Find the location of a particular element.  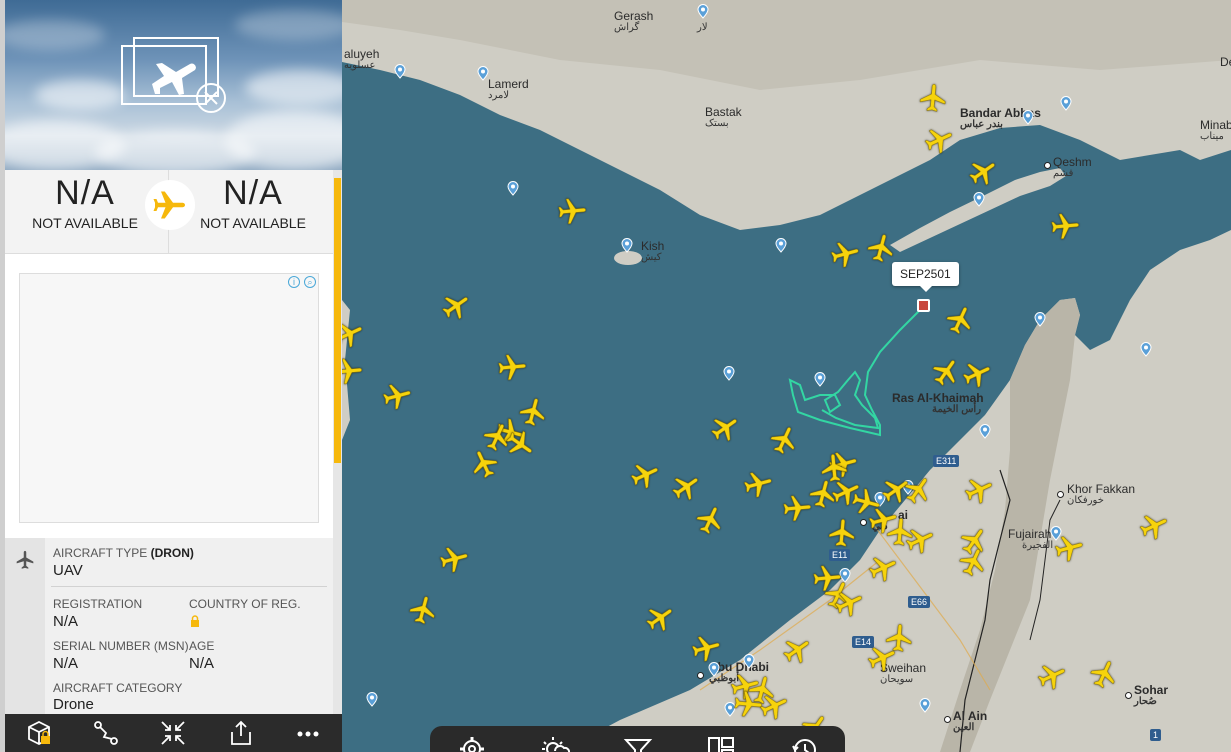

ad-banner: i ⌕ is located at coordinates (169, 398).